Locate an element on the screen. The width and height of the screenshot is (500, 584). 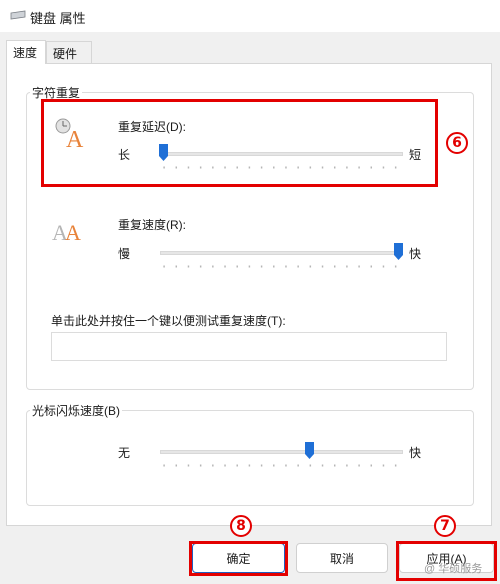
annotation-marker-6: 6 is located at coordinates (457, 143).